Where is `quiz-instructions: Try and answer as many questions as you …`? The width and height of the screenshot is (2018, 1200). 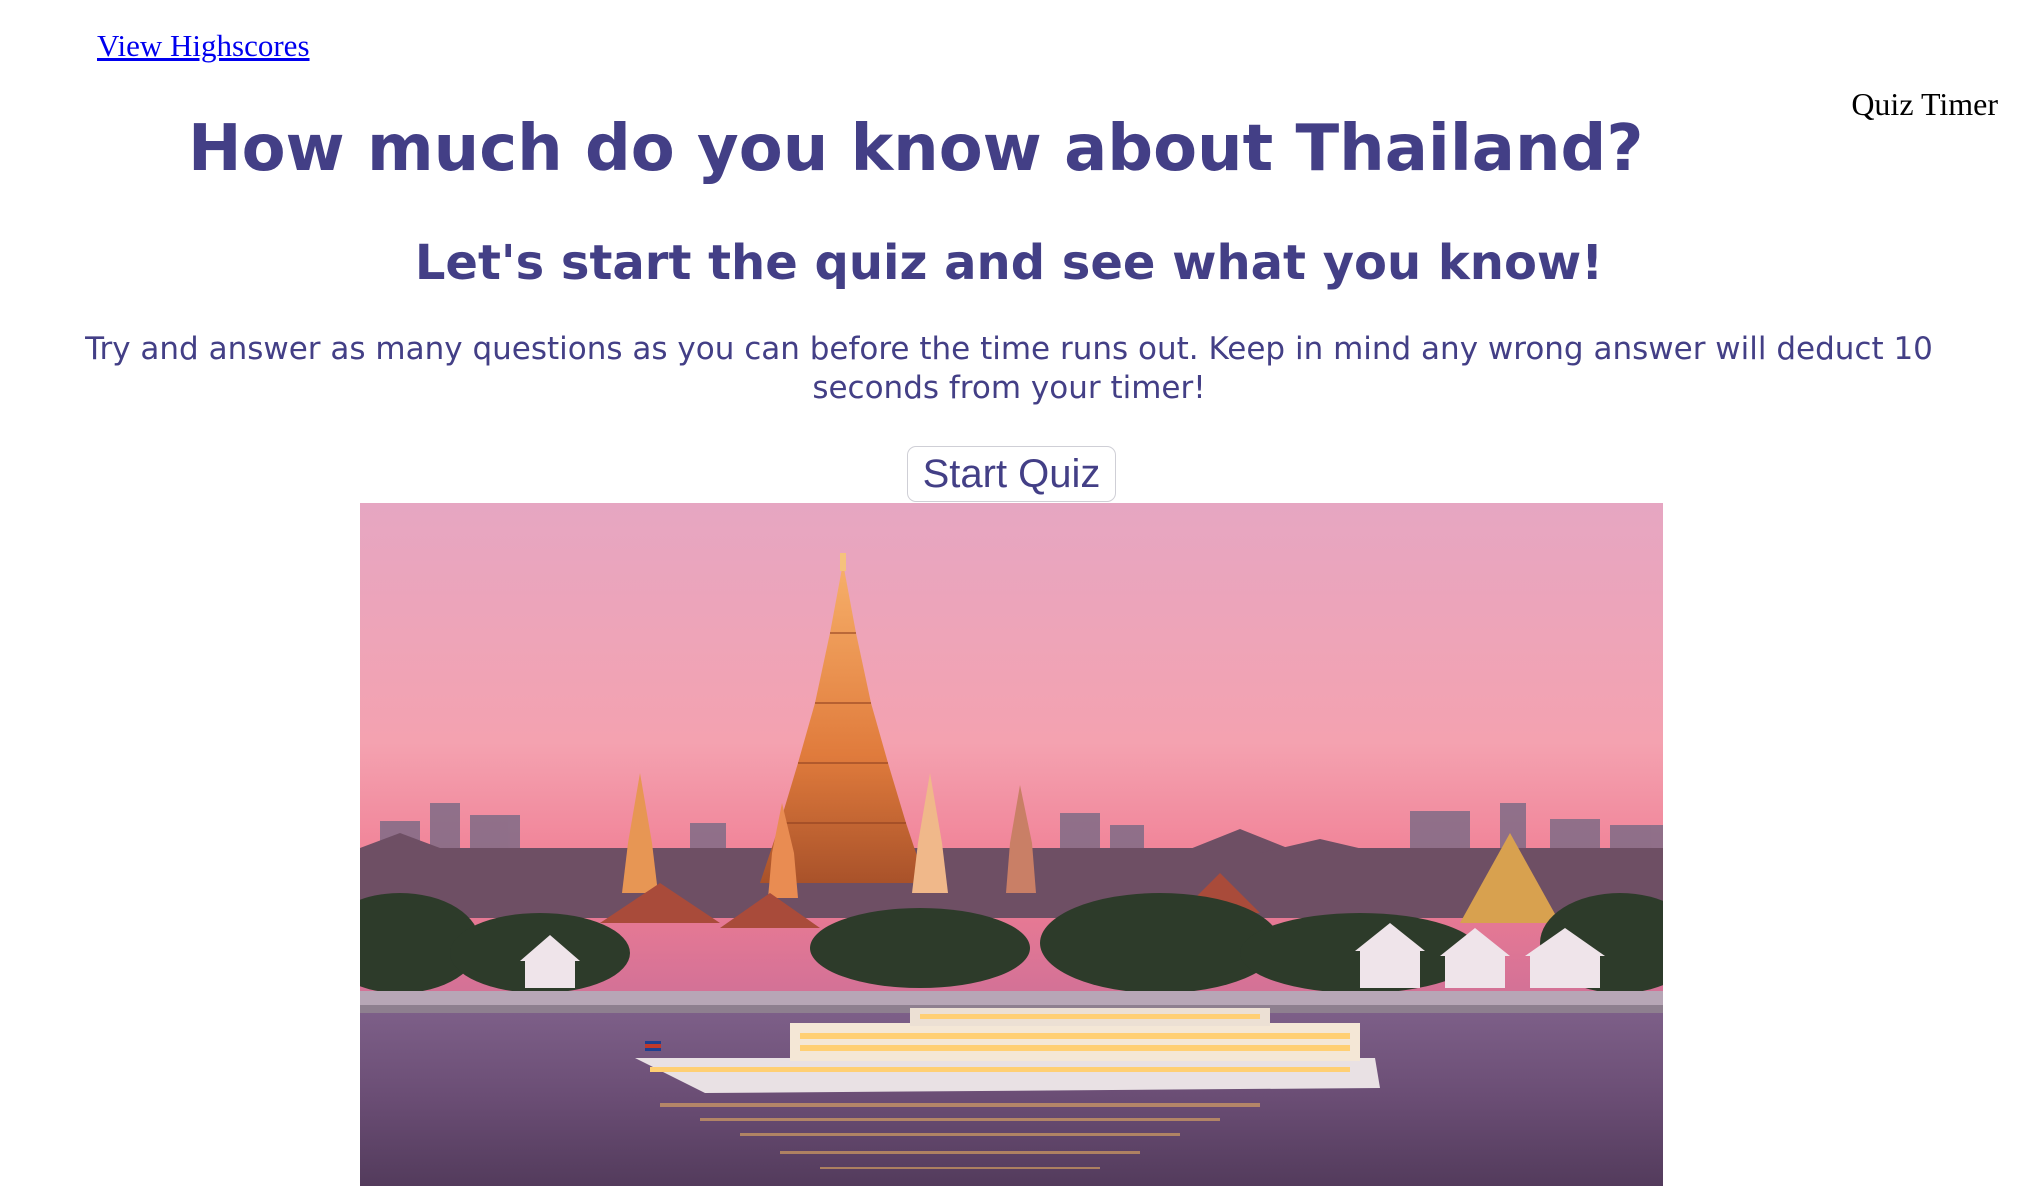 quiz-instructions: Try and answer as many questions as you … is located at coordinates (1009, 368).